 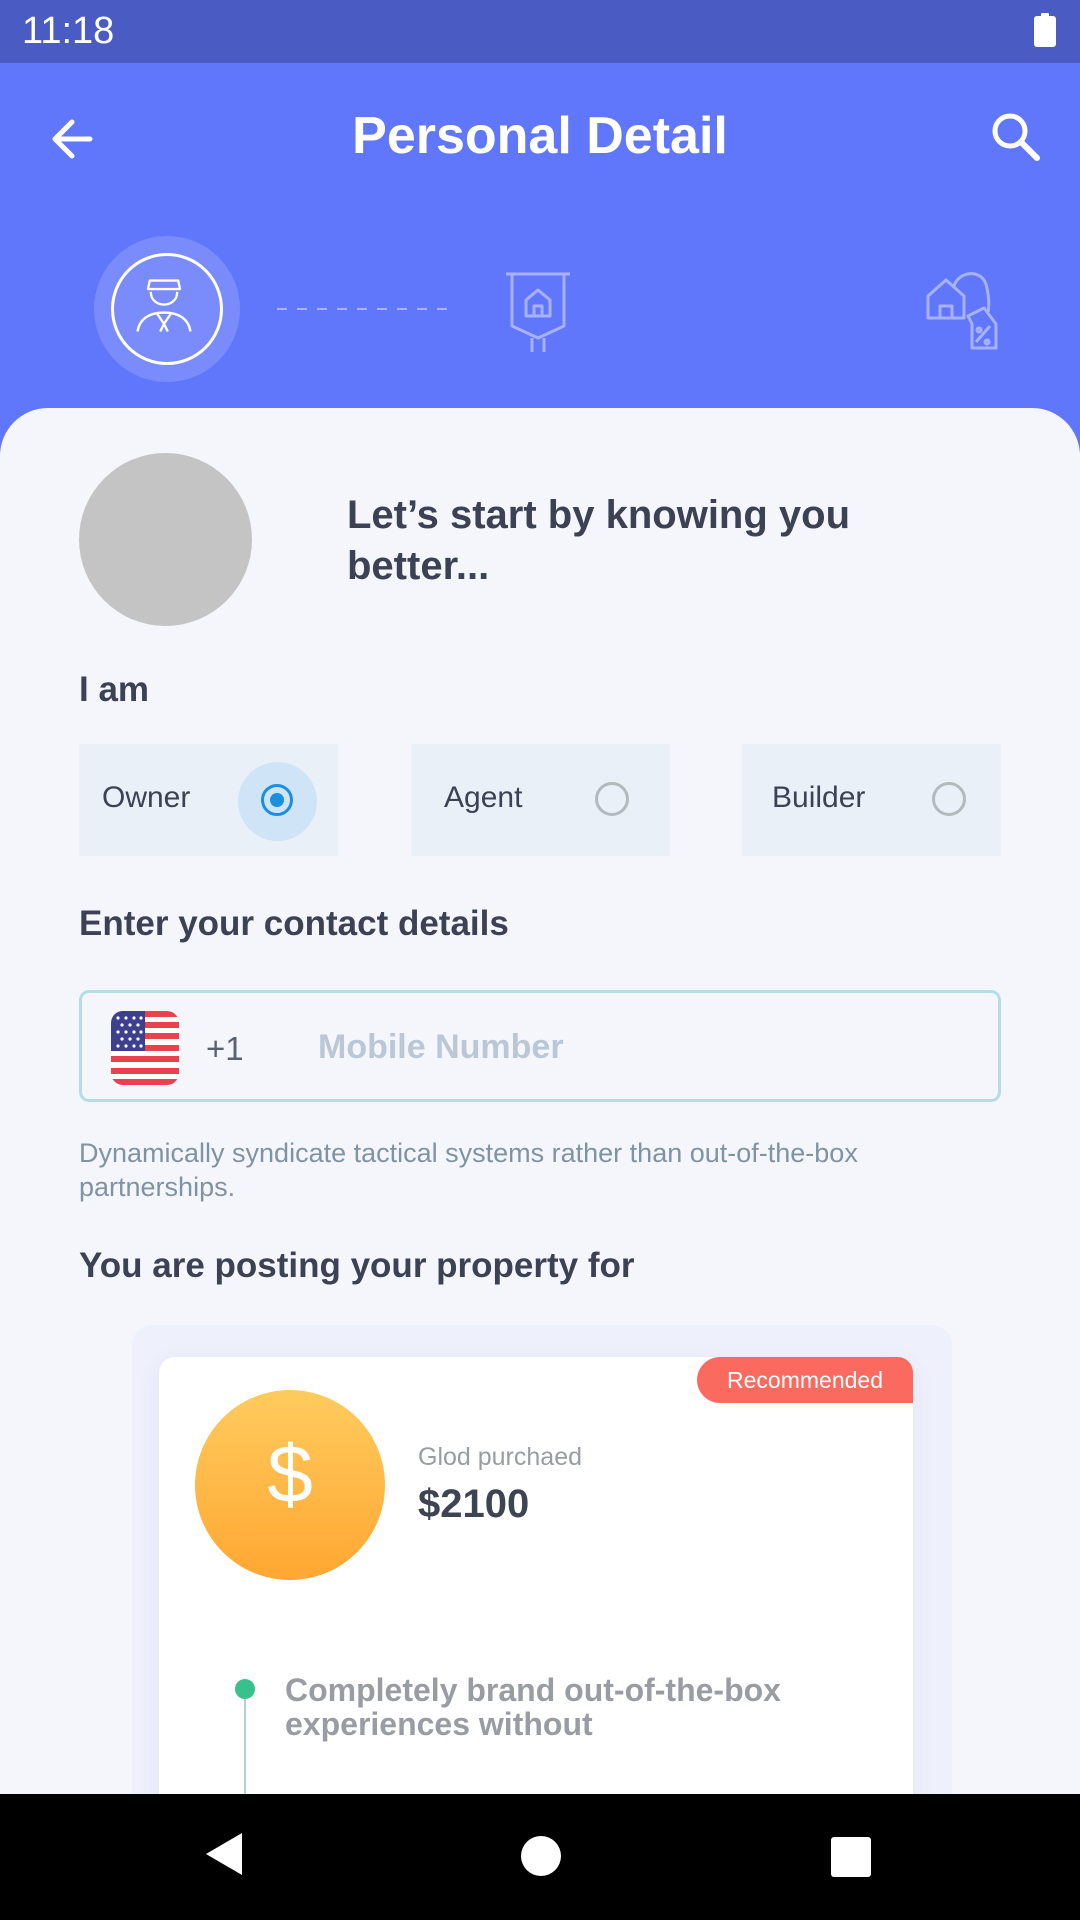 What do you see at coordinates (500, 1457) in the screenshot?
I see `plan-subtitle: Glod purchaed` at bounding box center [500, 1457].